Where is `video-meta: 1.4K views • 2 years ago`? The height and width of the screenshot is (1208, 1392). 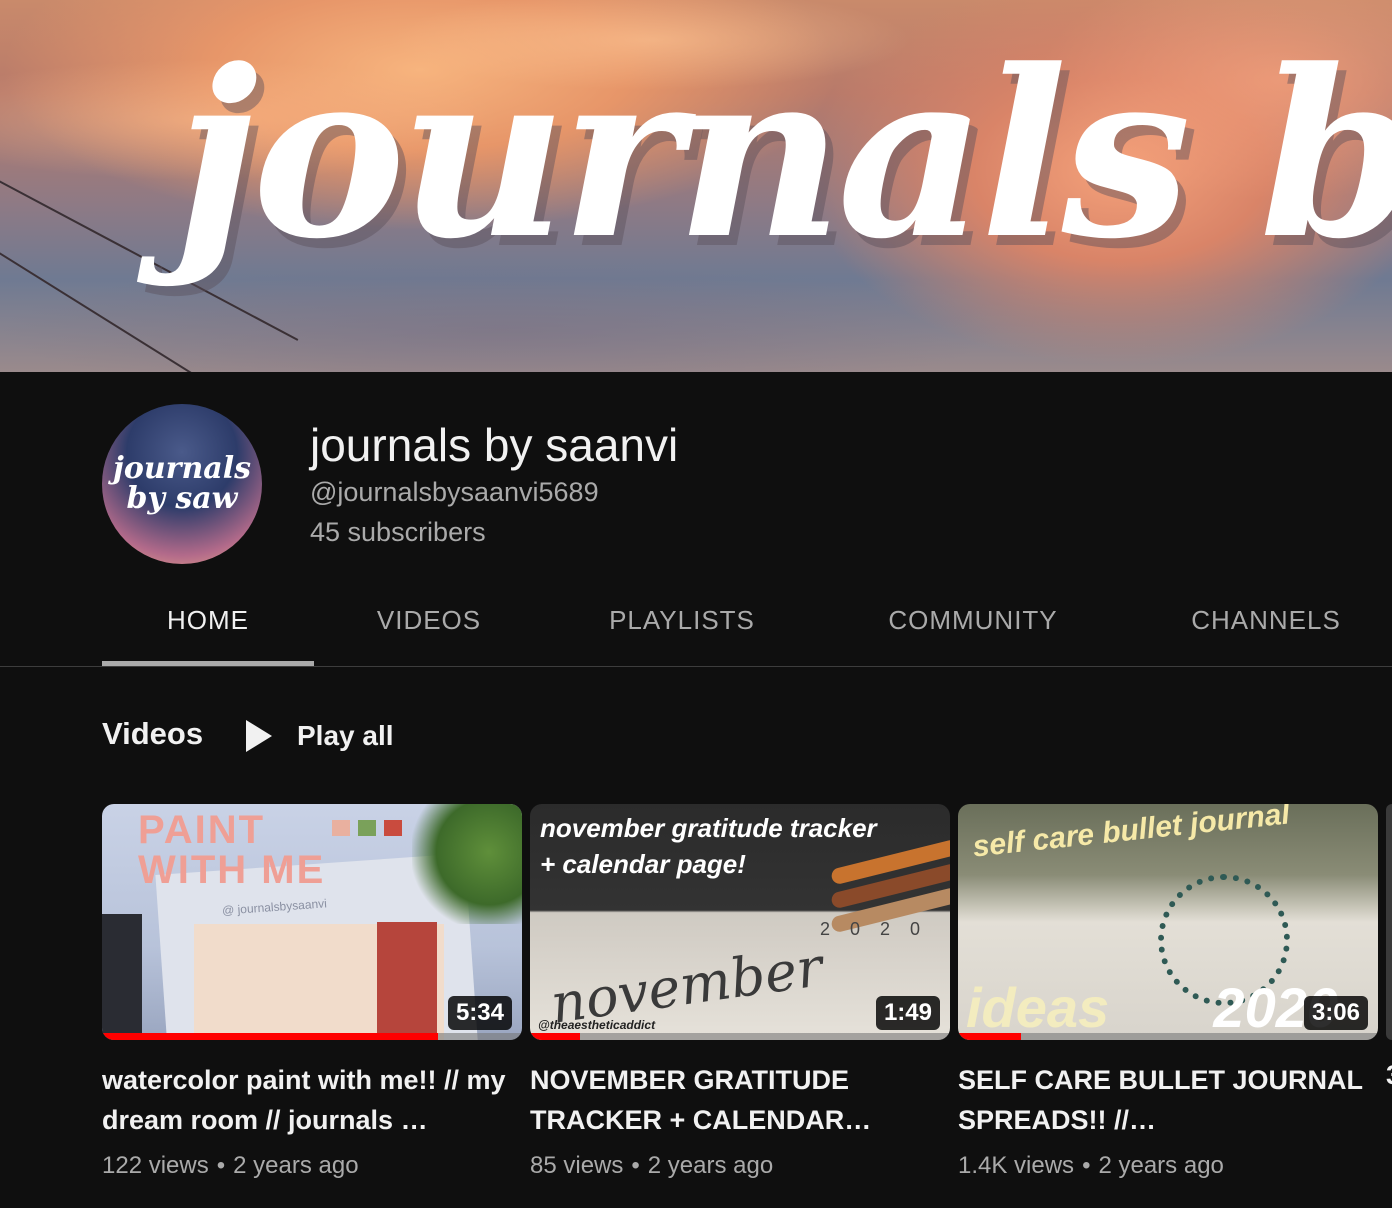
video-meta: 1.4K views • 2 years ago is located at coordinates (1168, 1166).